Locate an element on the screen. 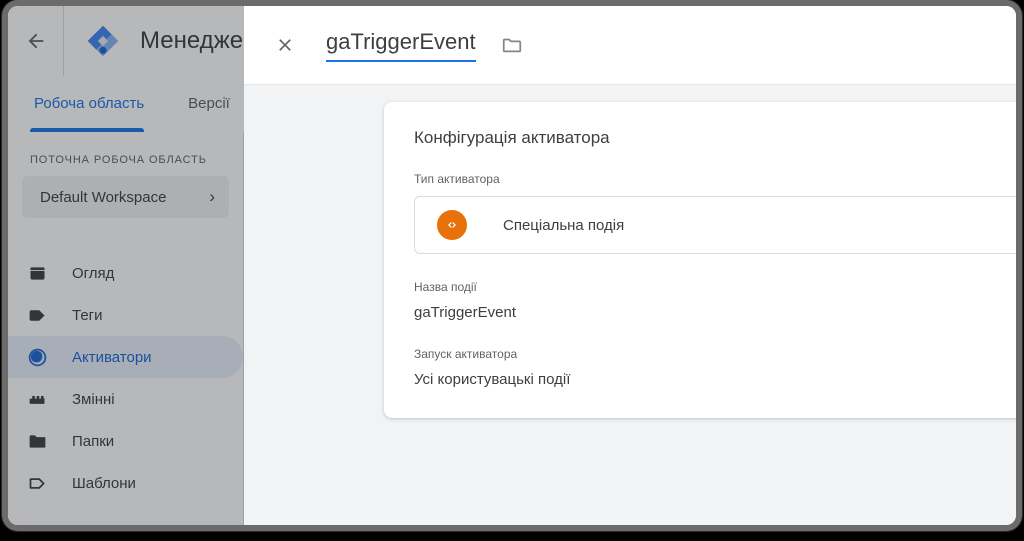 The height and width of the screenshot is (541, 1024). close-icon is located at coordinates (285, 45).